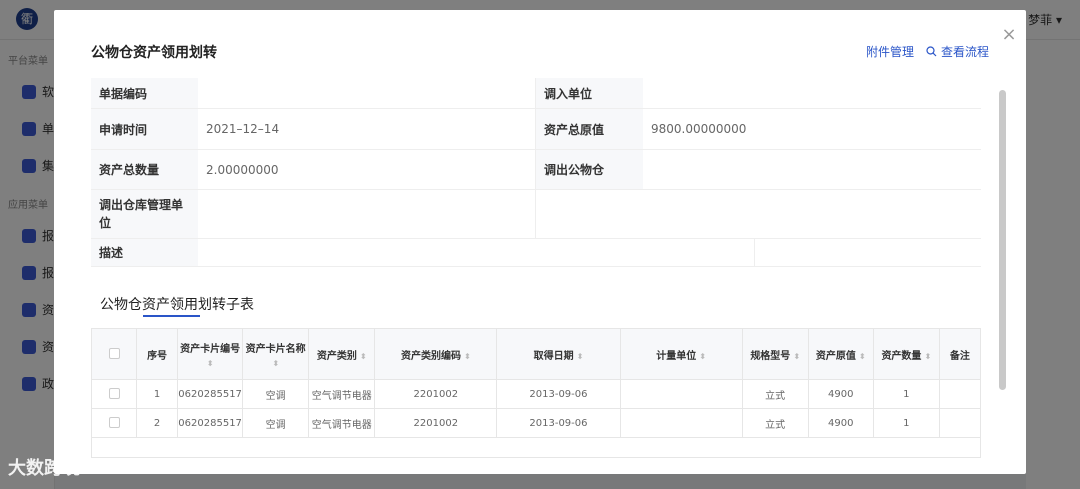 This screenshot has width=1080, height=489. Describe the element at coordinates (589, 169) in the screenshot. I see `field-label: 调出公物仓` at that location.